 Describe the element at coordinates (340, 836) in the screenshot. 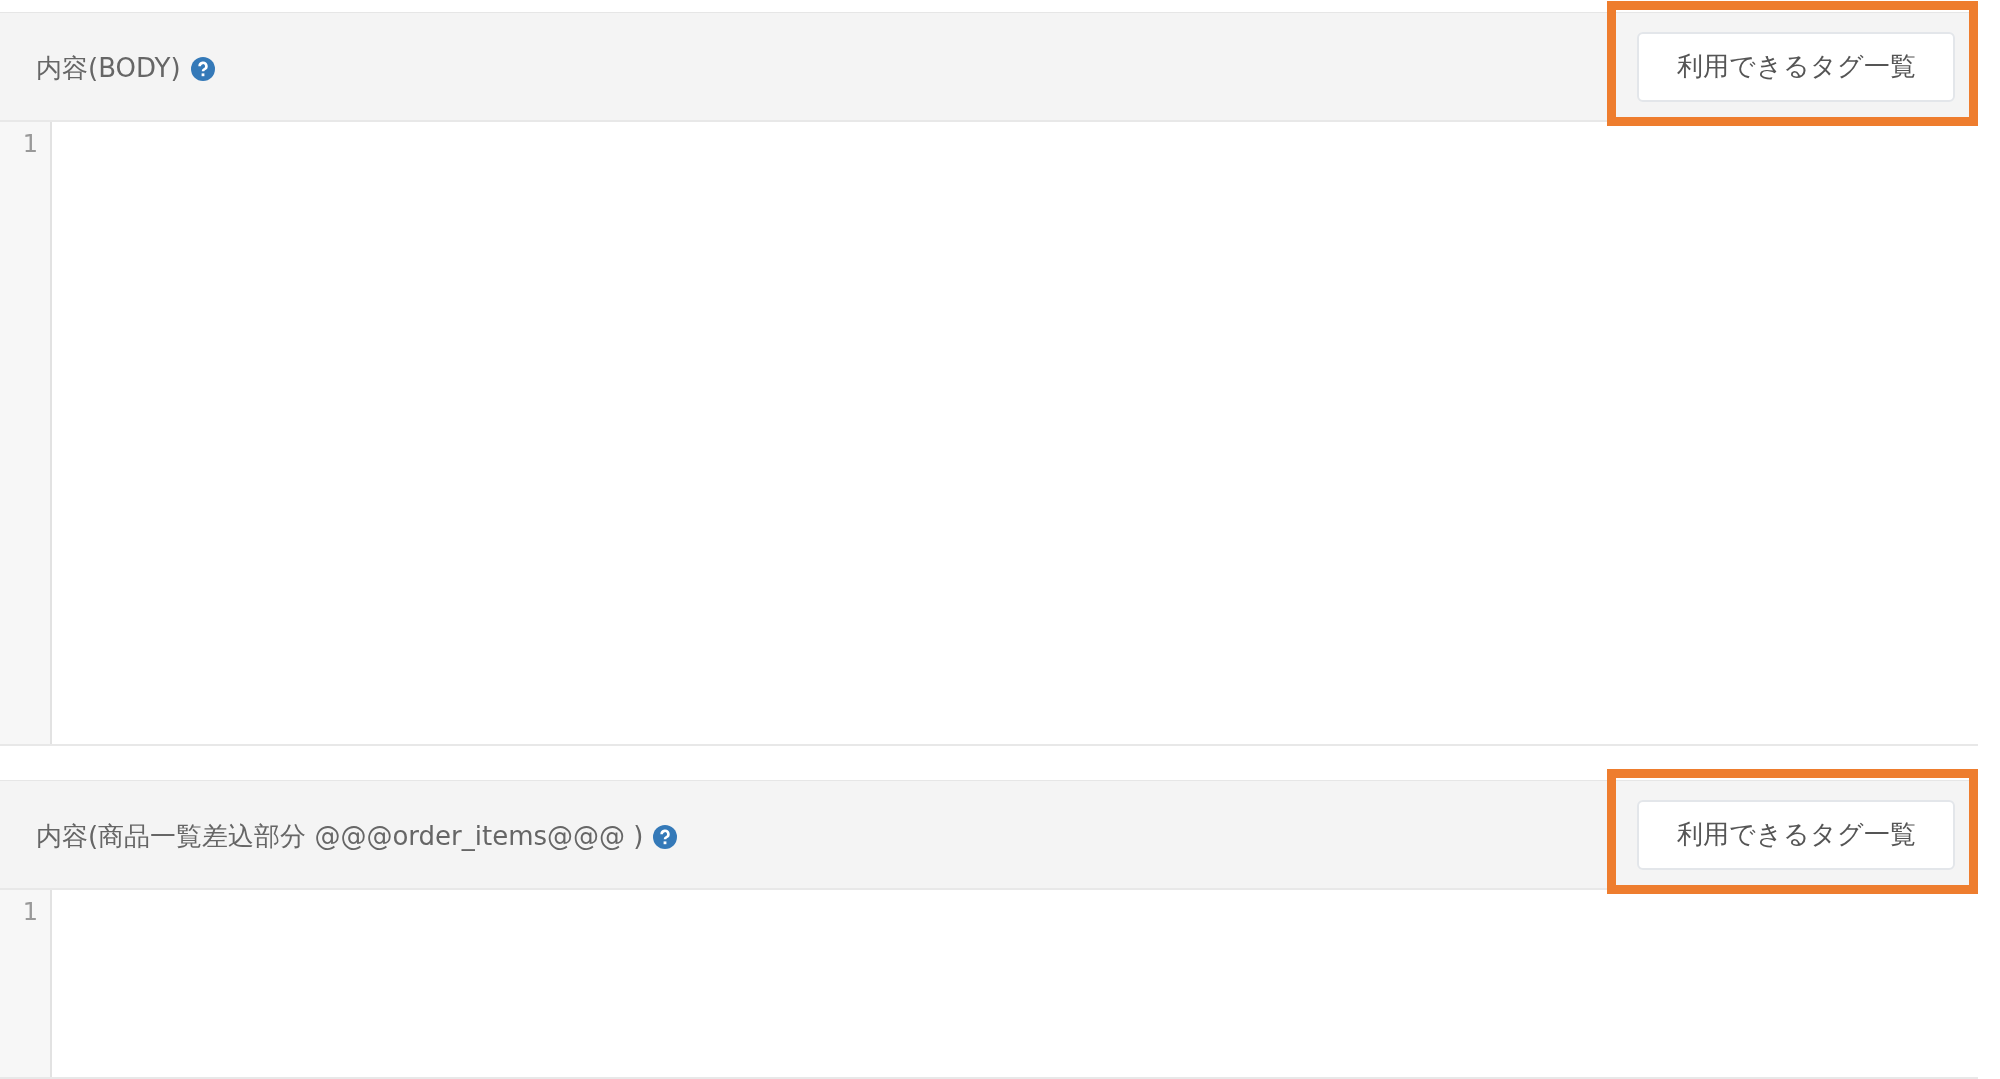

I see `field-label: 内容(商品一覧差込部分 @@@order_items@@@ )` at that location.